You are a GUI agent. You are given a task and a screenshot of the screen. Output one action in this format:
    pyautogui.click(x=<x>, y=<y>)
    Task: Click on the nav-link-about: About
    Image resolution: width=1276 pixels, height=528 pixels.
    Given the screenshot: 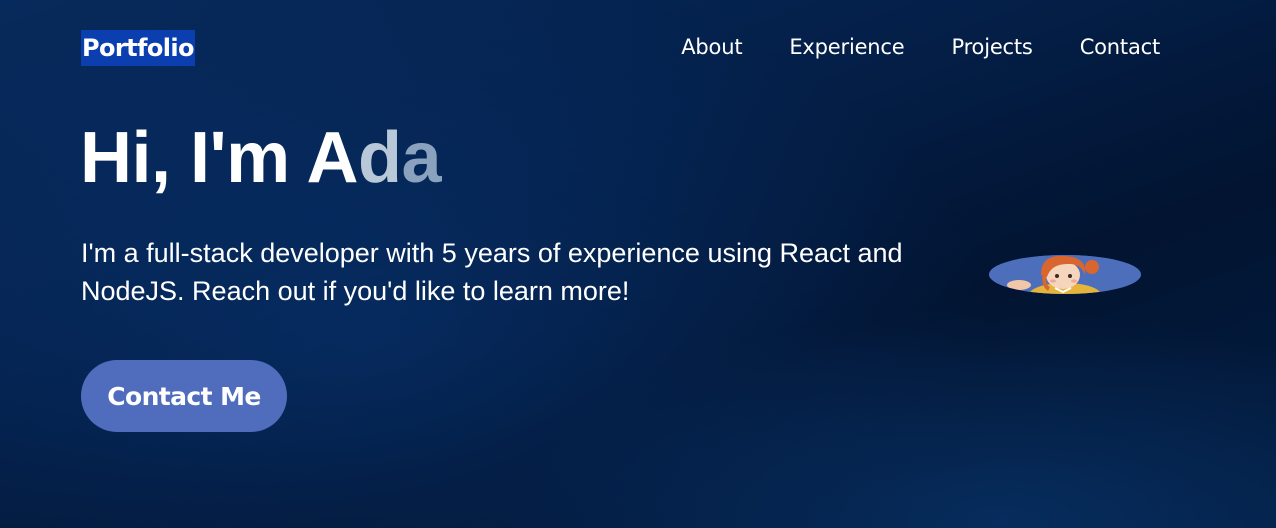 What is the action you would take?
    pyautogui.click(x=711, y=47)
    